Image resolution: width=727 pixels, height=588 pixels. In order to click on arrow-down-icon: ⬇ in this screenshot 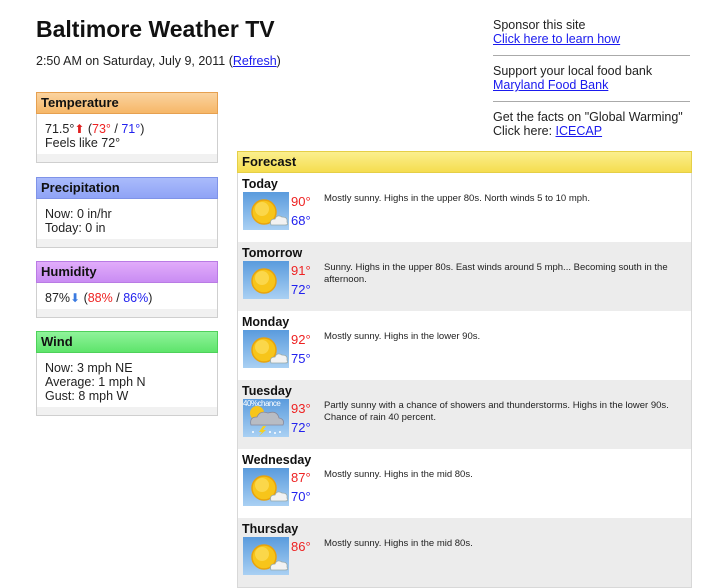, I will do `click(75, 298)`.